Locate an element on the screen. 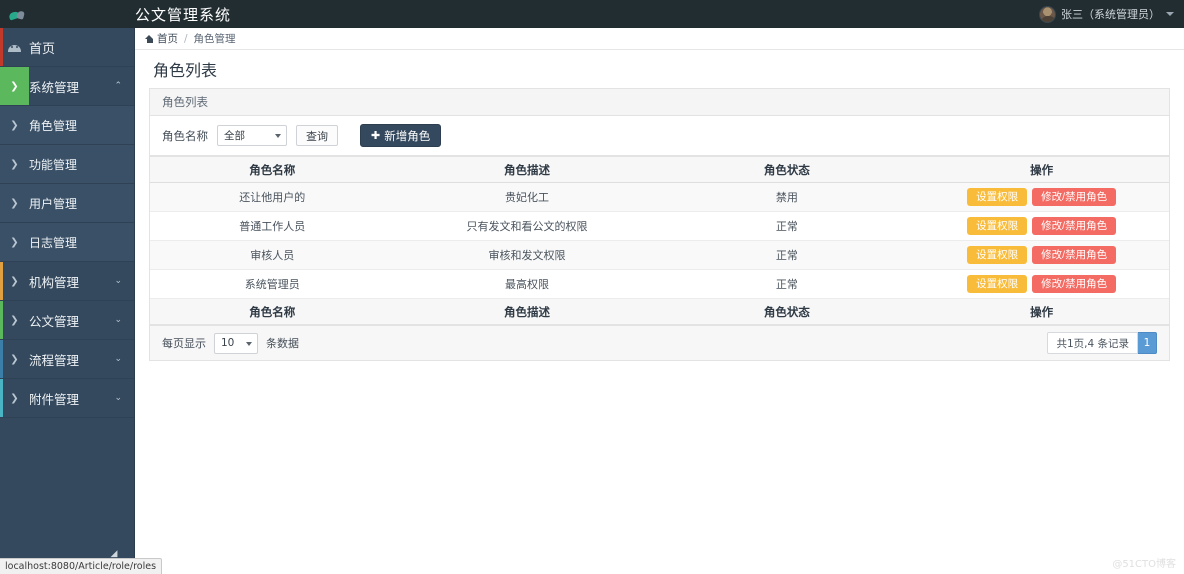 The width and height of the screenshot is (1184, 574). breadcrumb-home-link: 首页 is located at coordinates (167, 38).